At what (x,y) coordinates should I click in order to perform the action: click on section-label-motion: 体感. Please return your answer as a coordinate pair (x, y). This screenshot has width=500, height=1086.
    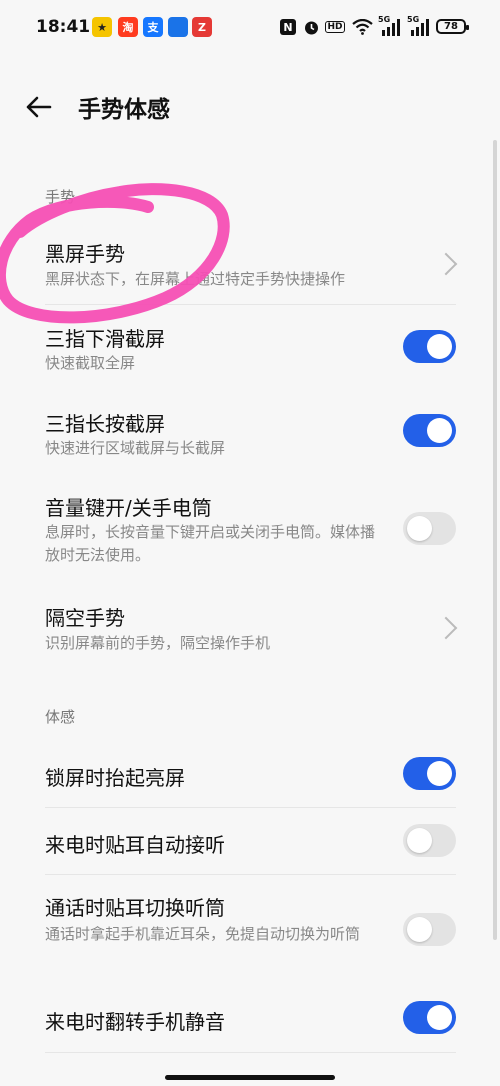
    Looking at the image, I should click on (60, 717).